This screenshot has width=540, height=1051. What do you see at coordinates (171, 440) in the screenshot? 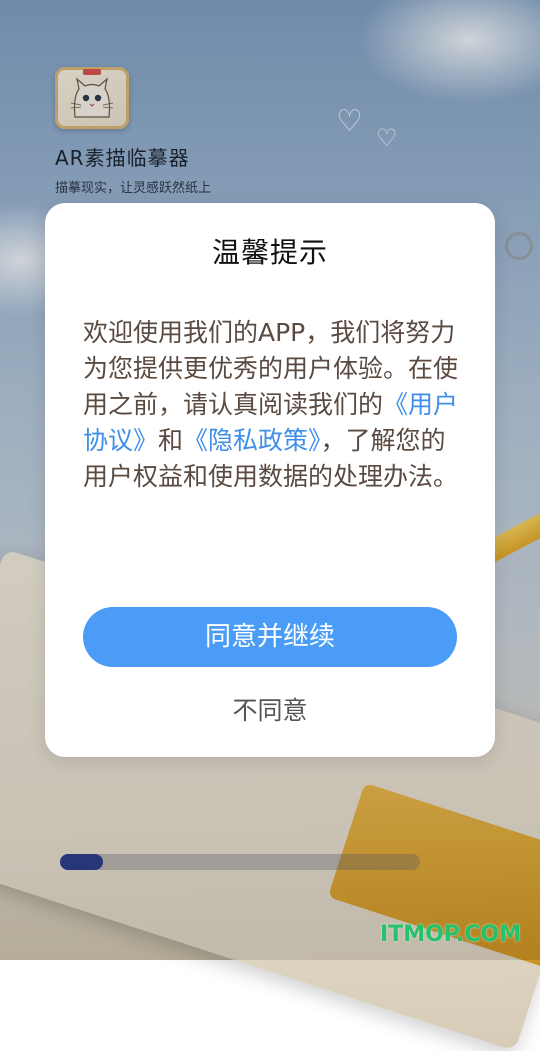
I see `dialog-message-connector: 和` at bounding box center [171, 440].